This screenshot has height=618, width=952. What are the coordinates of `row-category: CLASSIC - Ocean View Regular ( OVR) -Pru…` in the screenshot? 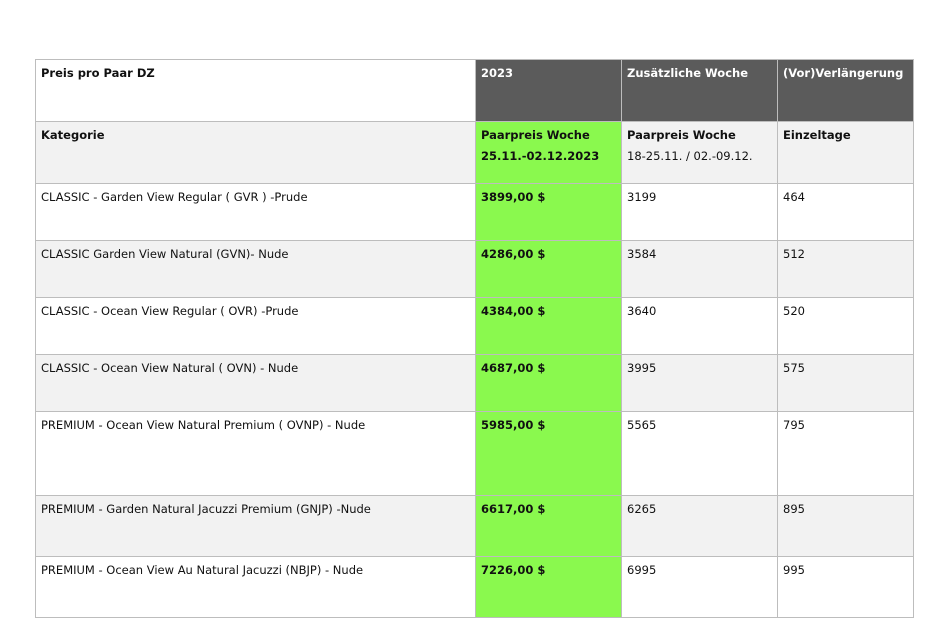 It's located at (255, 326).